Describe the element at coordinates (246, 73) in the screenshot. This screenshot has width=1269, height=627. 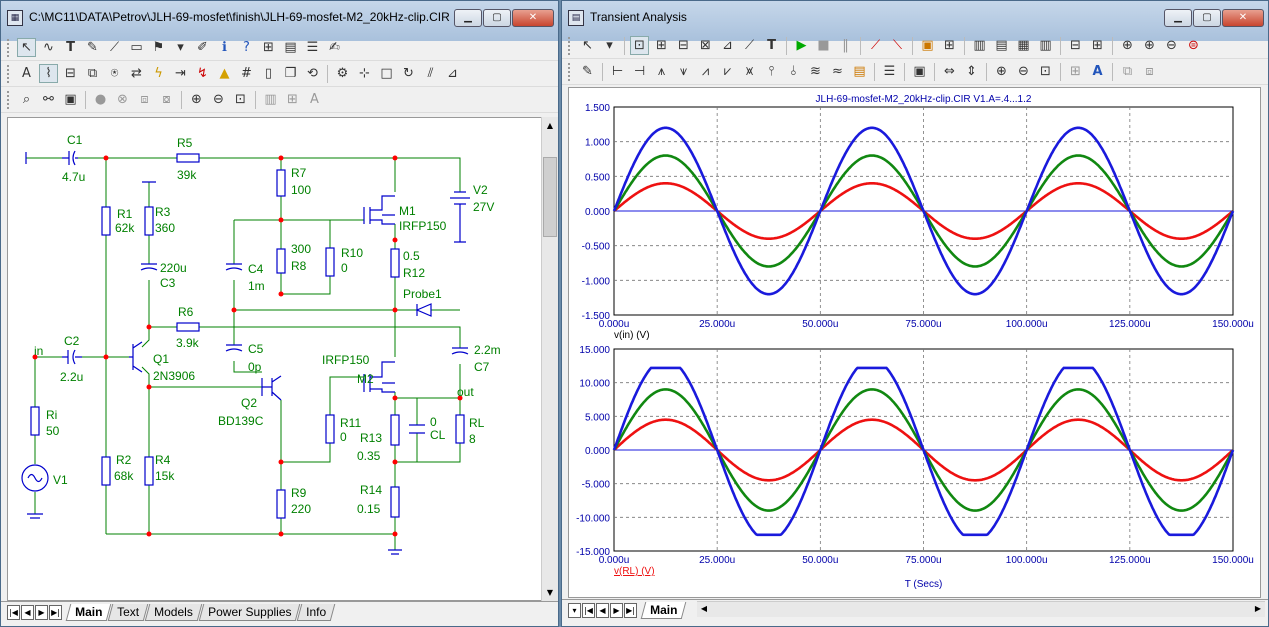
I see `grid-icon: #` at that location.